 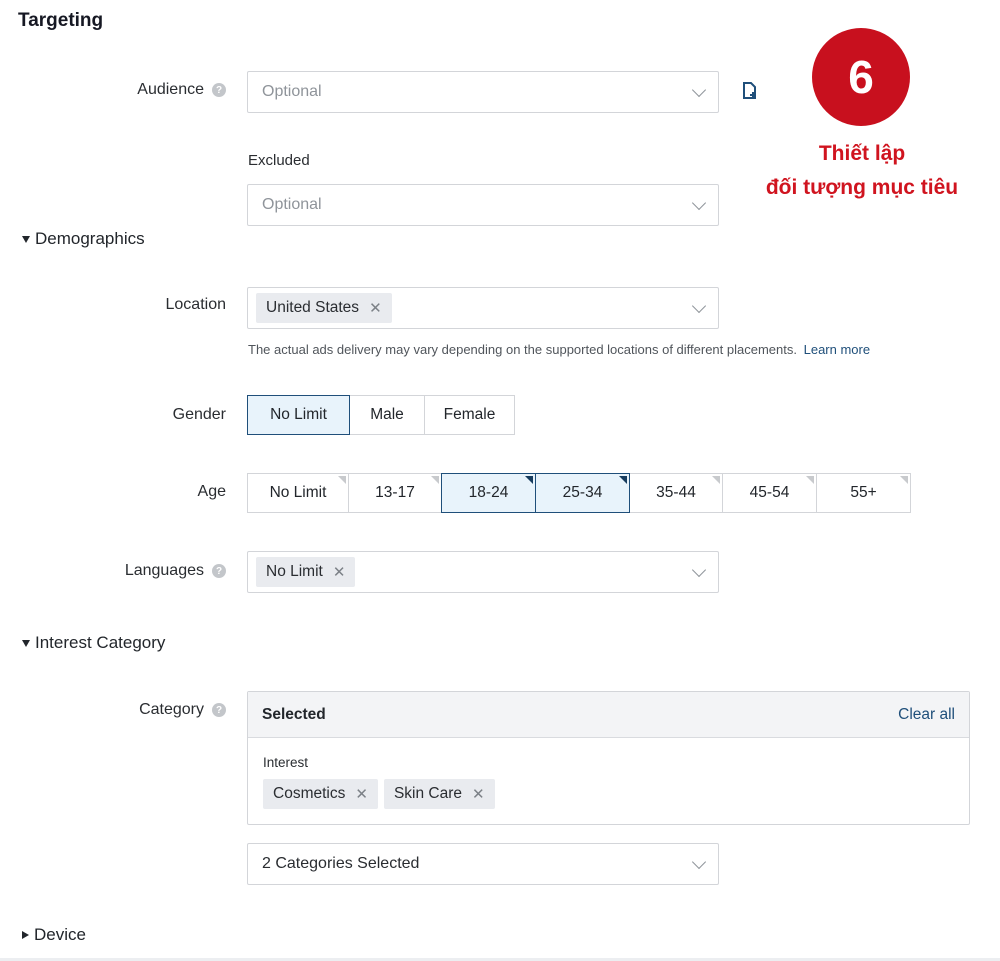 I want to click on interest-tag-label: Cosmetics, so click(x=309, y=793).